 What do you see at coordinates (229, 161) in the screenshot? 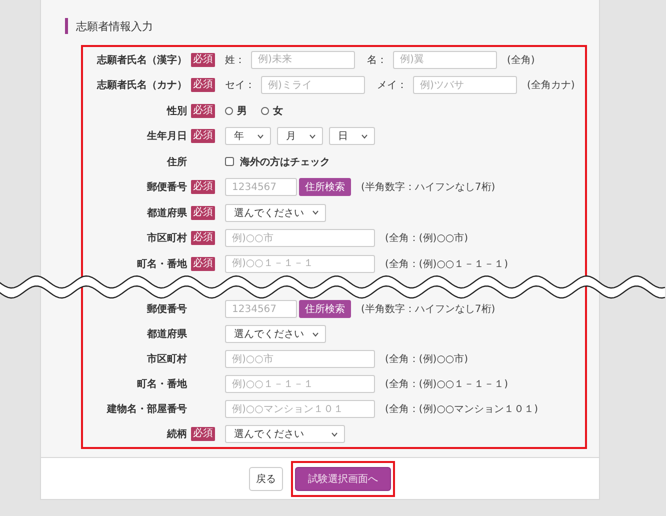
I see `checkbox` at bounding box center [229, 161].